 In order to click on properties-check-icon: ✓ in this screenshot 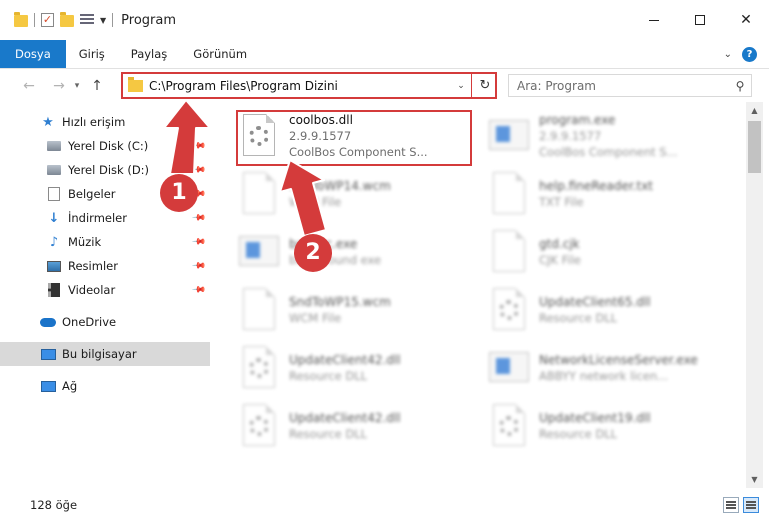, I will do `click(47, 20)`.